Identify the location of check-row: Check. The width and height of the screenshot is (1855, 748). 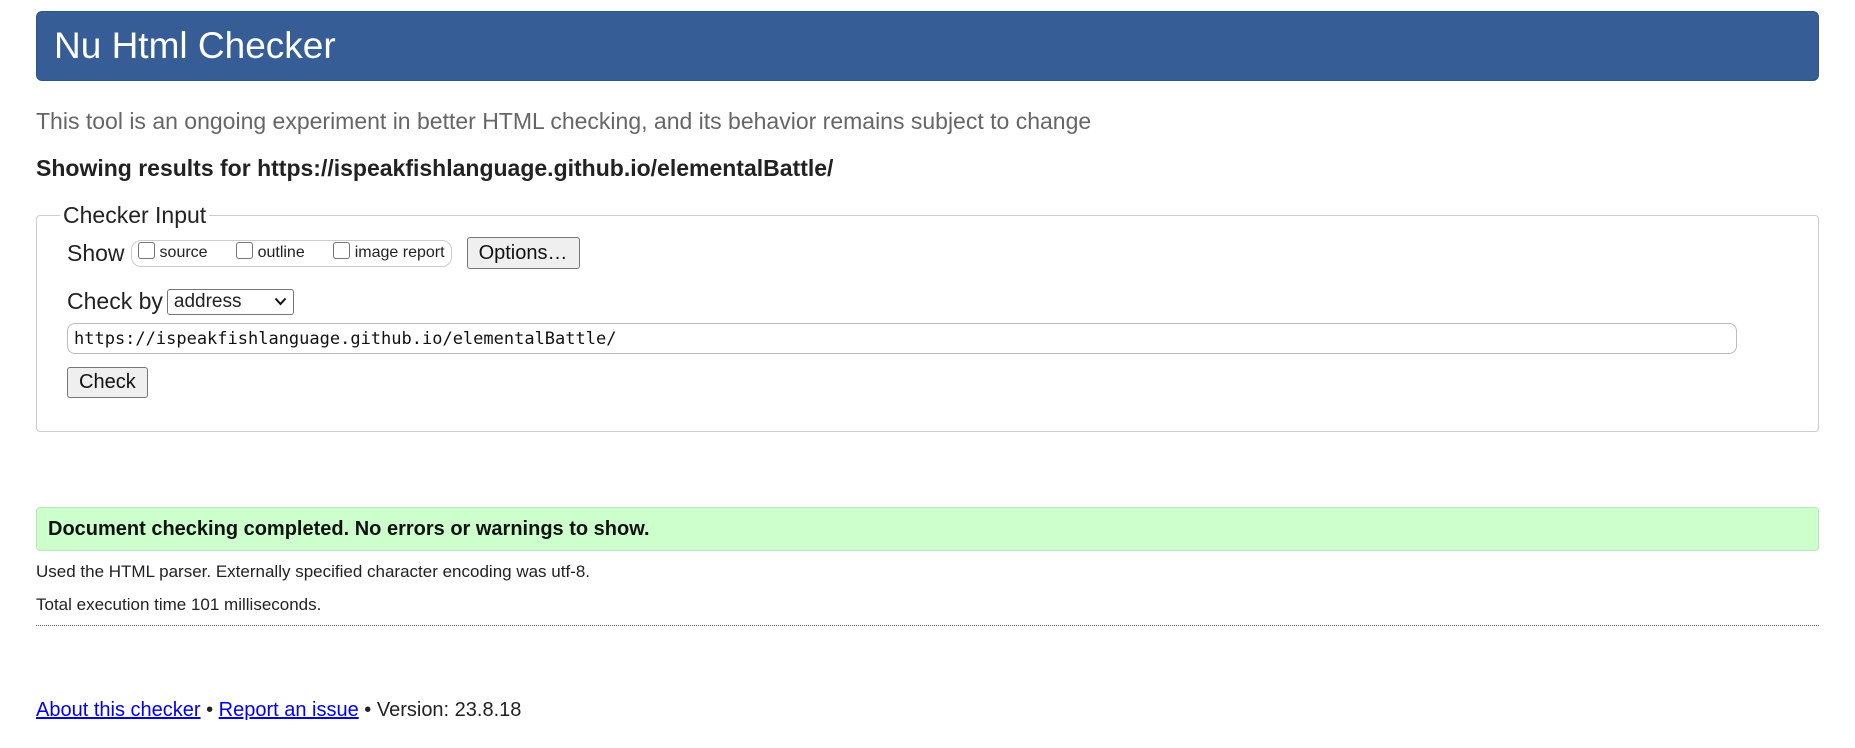
(927, 382).